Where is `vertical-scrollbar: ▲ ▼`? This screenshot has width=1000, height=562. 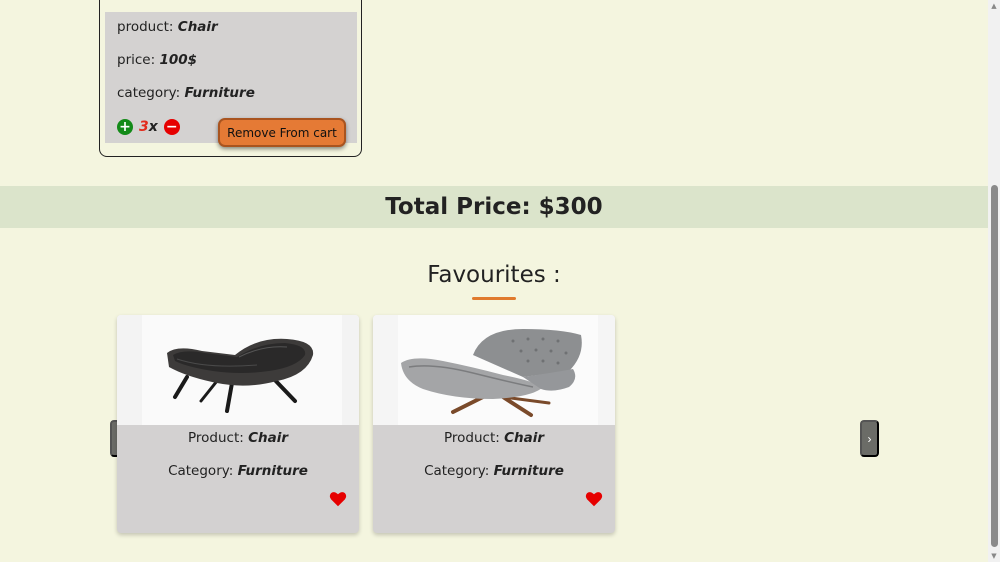 vertical-scrollbar: ▲ ▼ is located at coordinates (994, 281).